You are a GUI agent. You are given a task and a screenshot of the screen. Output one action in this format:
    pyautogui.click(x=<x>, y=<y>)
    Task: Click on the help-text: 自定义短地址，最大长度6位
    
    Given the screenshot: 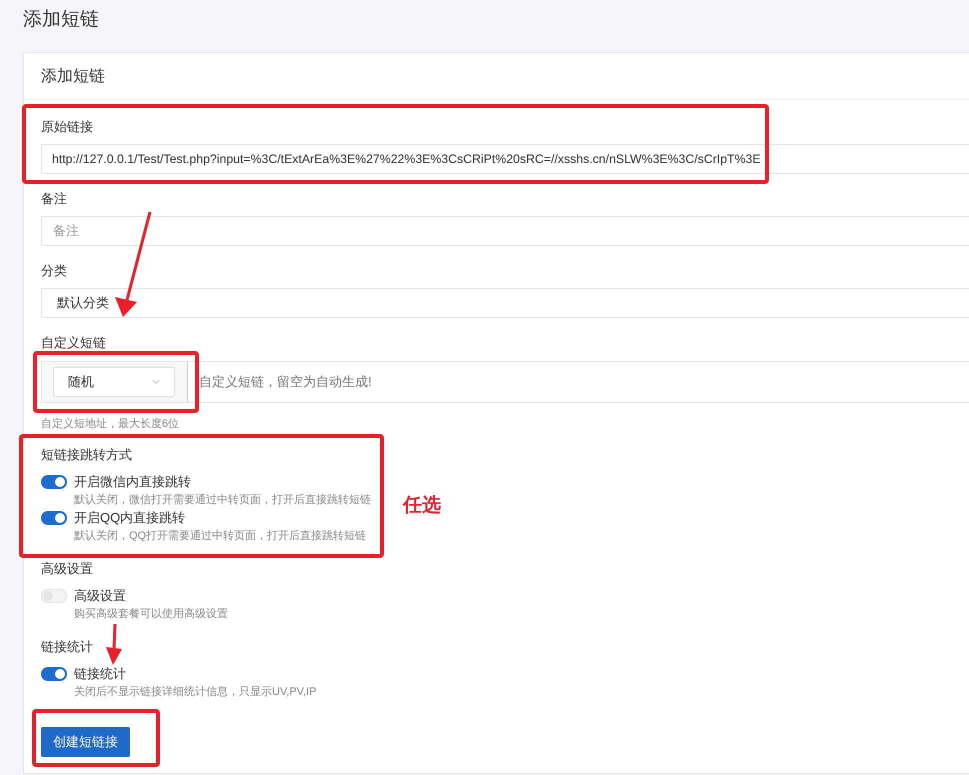 What is the action you would take?
    pyautogui.click(x=110, y=424)
    